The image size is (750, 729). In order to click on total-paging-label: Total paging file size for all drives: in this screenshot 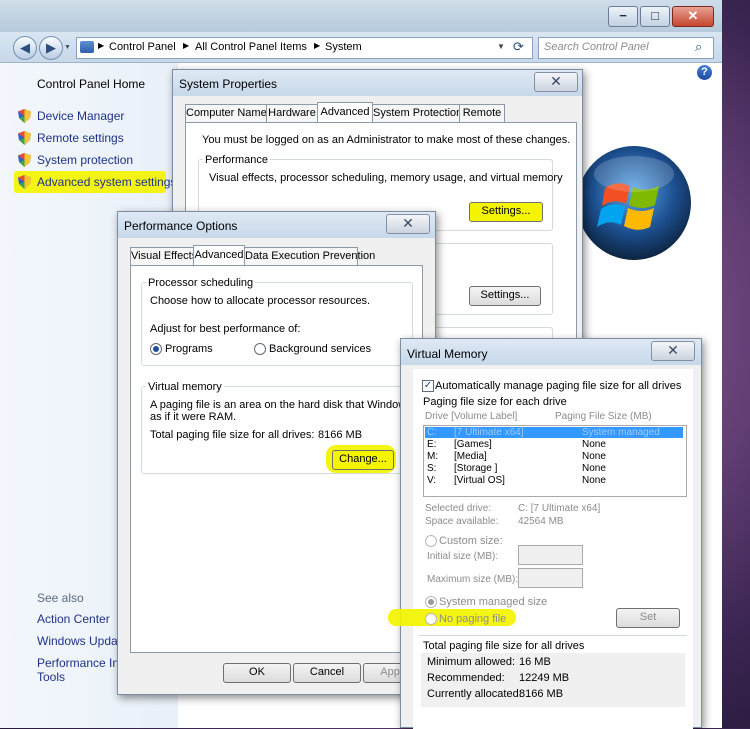, I will do `click(232, 435)`.